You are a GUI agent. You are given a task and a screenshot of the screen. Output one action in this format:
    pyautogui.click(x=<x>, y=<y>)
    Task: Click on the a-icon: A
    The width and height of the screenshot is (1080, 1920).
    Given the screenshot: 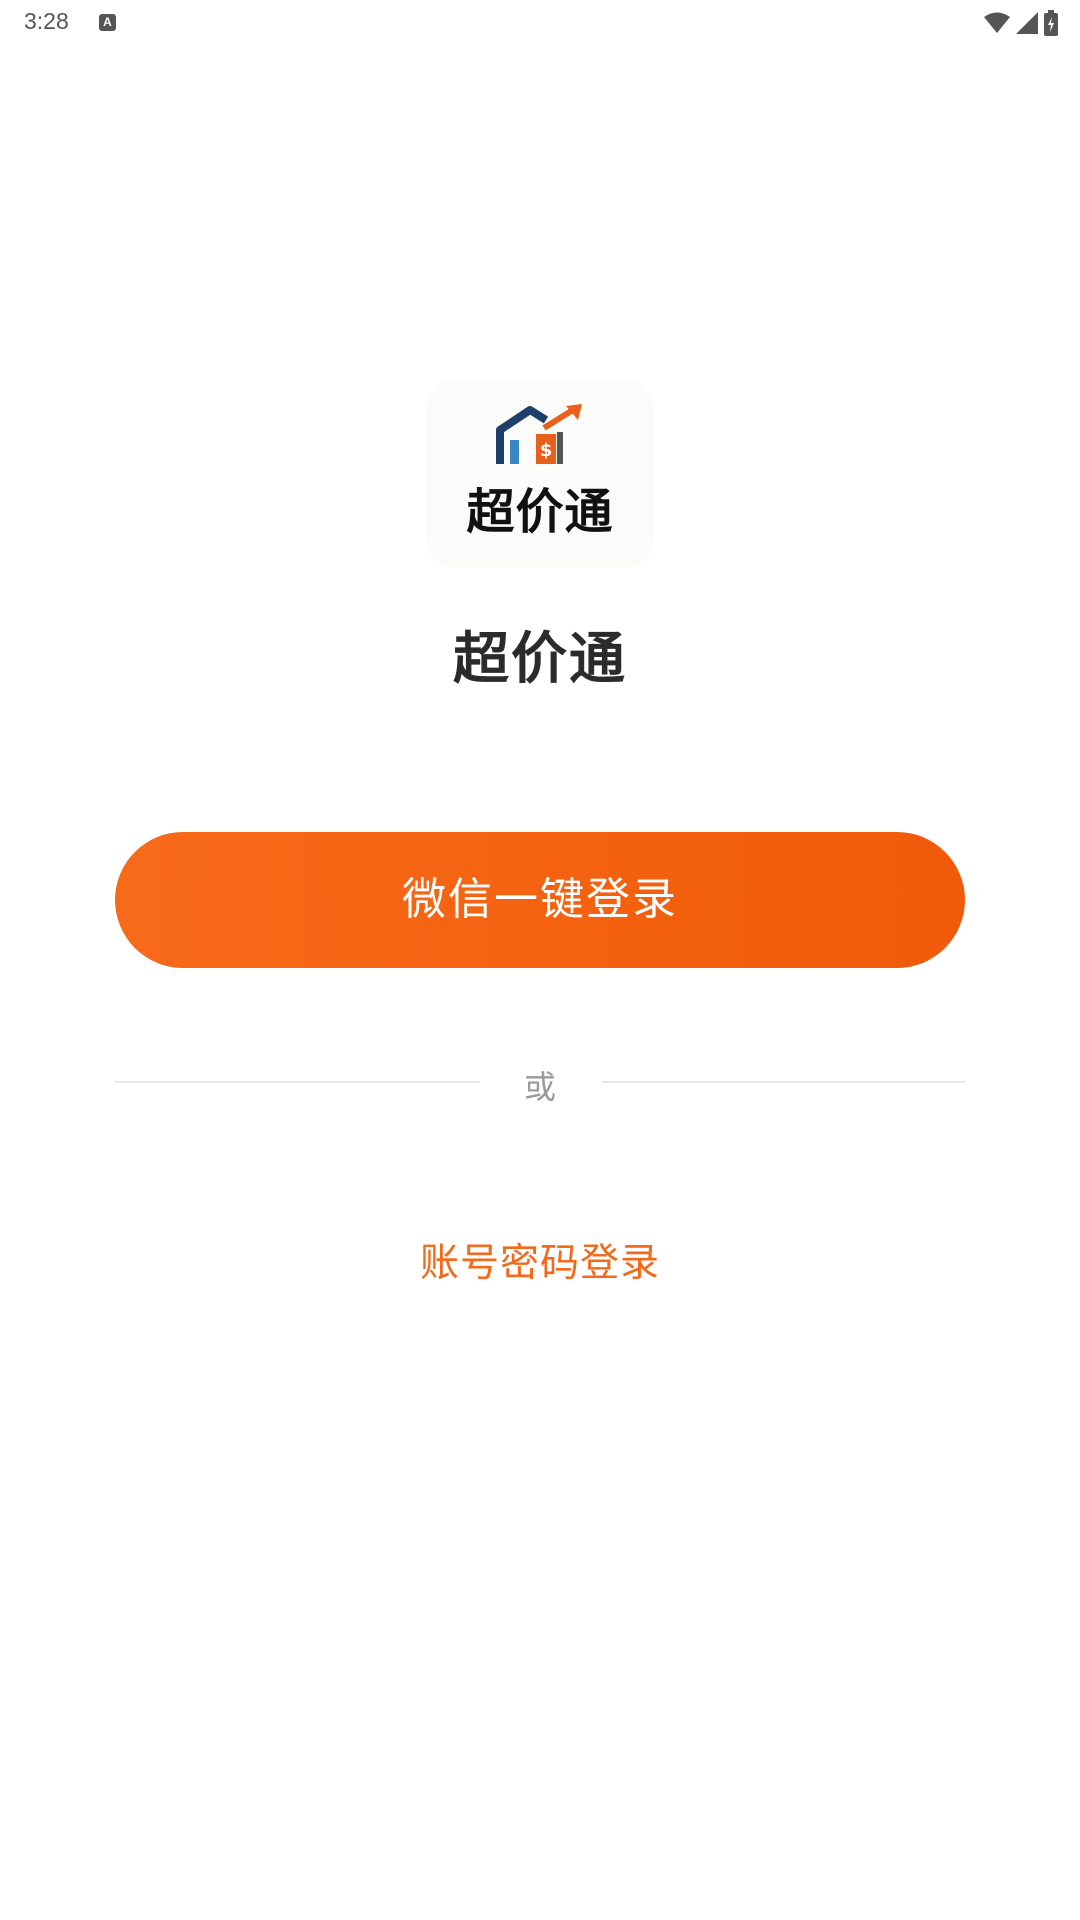 What is the action you would take?
    pyautogui.click(x=107, y=22)
    